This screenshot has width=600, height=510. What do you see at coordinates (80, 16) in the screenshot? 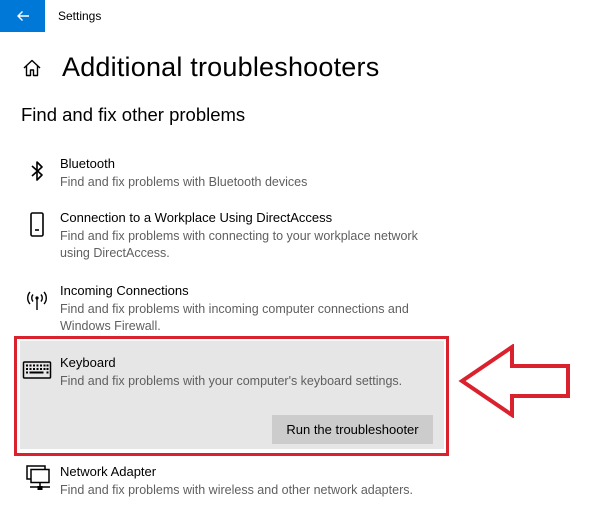
I see `app-title: Settings` at bounding box center [80, 16].